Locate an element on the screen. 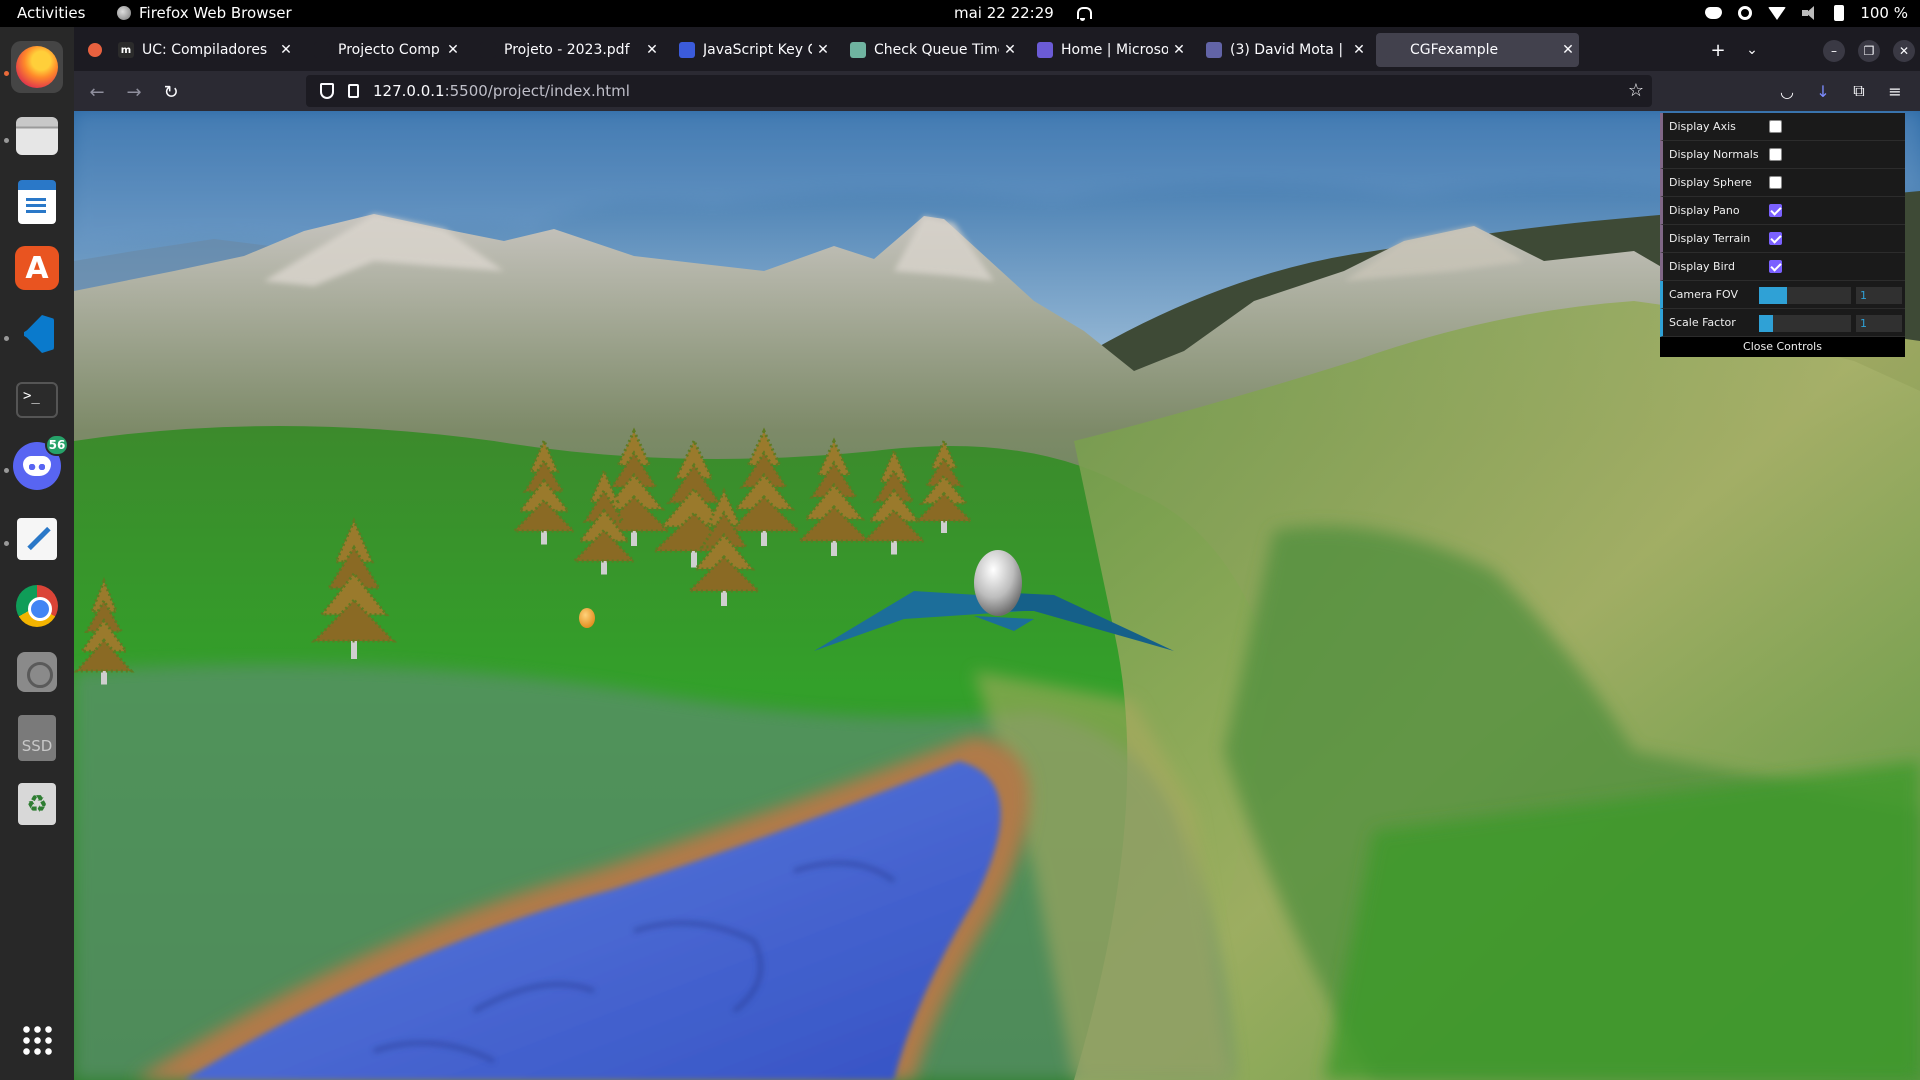  gui-row-label: Display Sphere is located at coordinates (1710, 182).